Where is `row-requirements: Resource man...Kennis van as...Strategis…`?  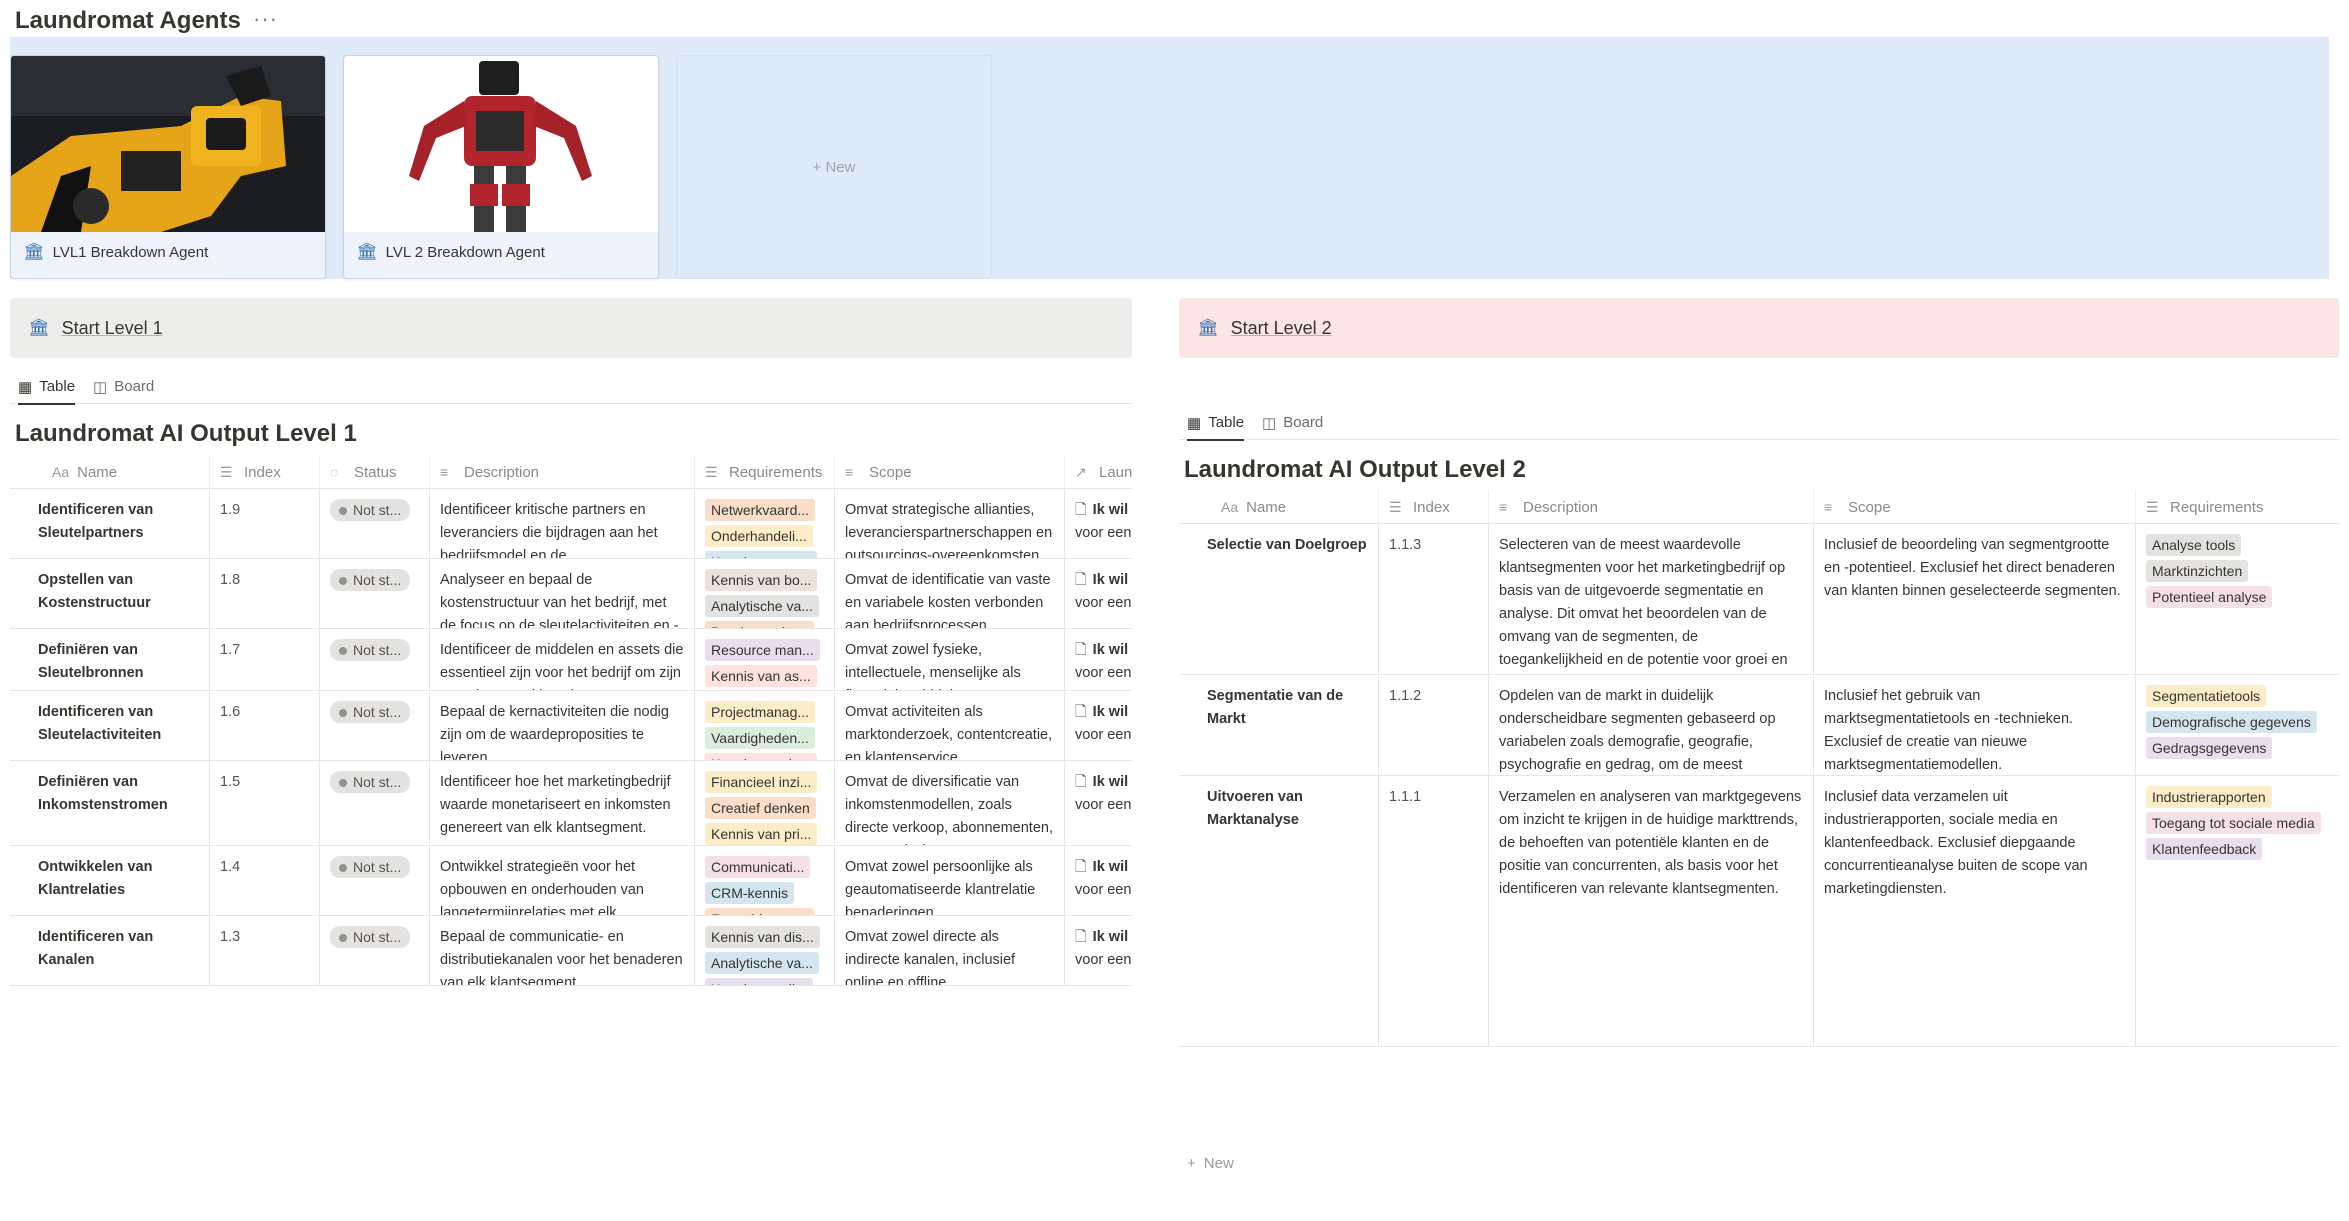
row-requirements: Resource man...Kennis van as...Strategis… is located at coordinates (765, 659).